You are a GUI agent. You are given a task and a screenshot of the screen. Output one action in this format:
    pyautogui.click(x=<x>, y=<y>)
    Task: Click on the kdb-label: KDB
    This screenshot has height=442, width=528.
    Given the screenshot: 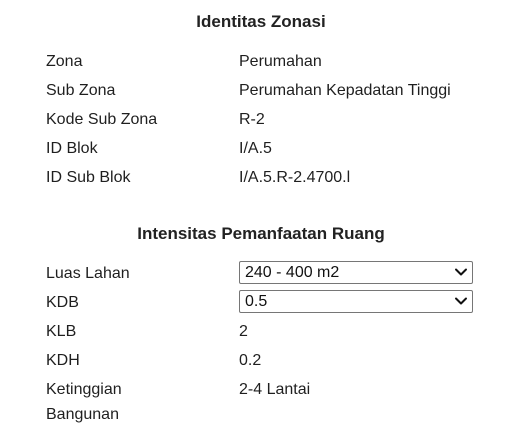 What is the action you would take?
    pyautogui.click(x=62, y=302)
    